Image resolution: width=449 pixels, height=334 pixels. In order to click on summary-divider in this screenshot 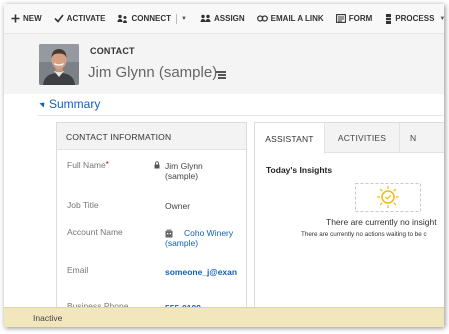, I will do `click(241, 115)`.